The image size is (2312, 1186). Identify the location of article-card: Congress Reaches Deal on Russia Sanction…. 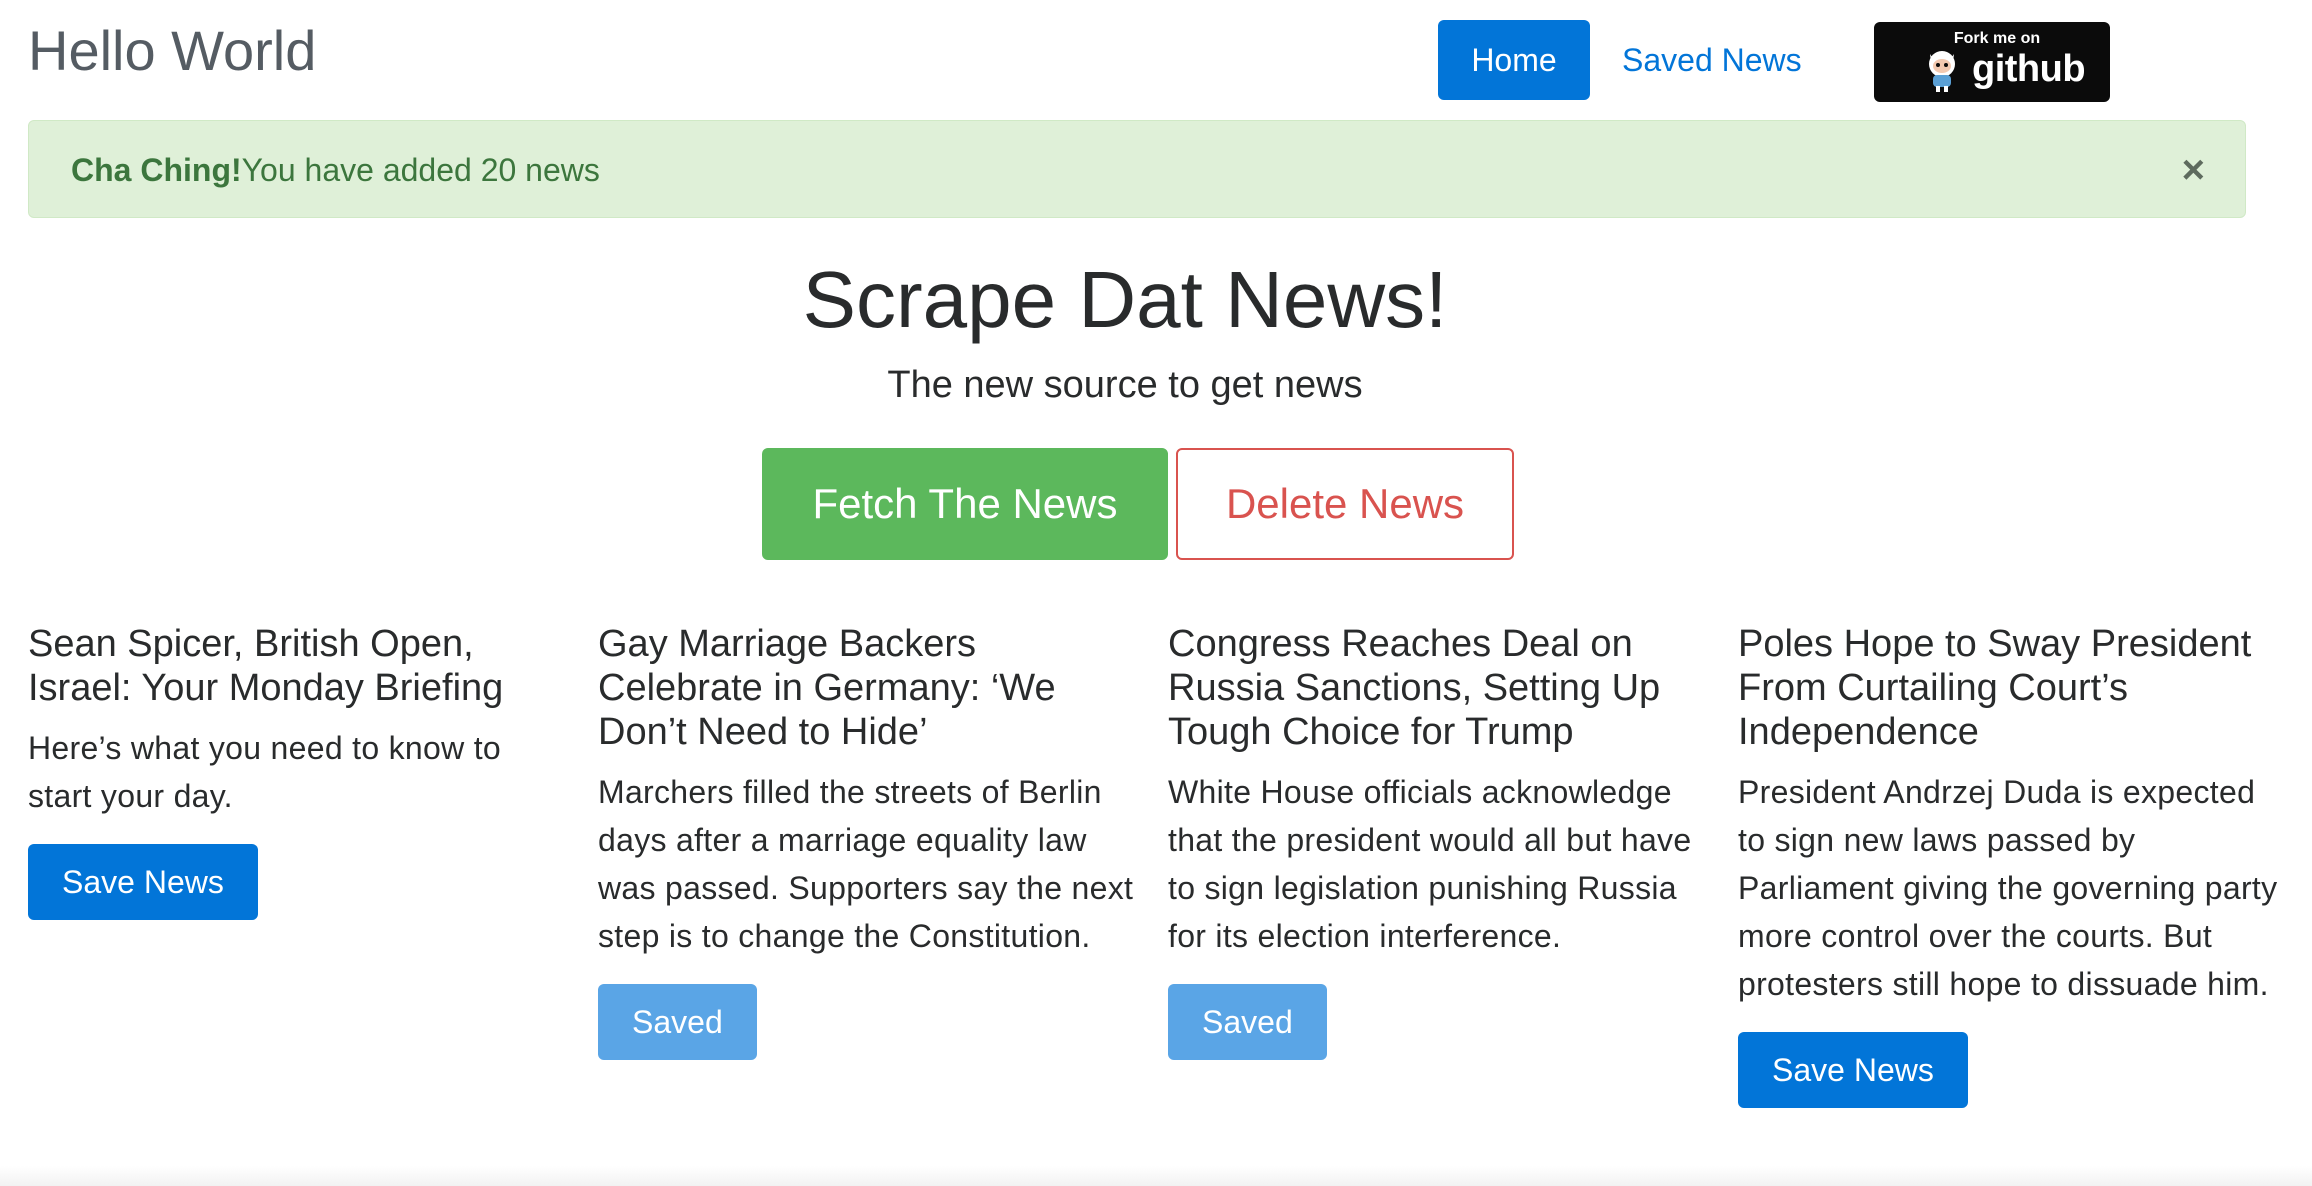
(1438, 841).